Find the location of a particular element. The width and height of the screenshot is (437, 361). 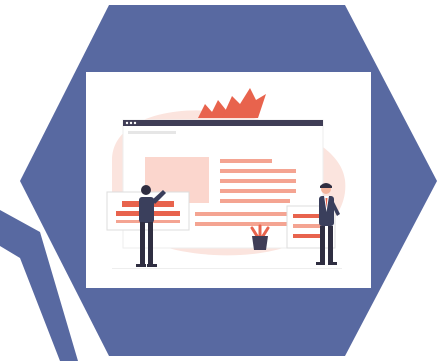

floor-line is located at coordinates (227, 268).